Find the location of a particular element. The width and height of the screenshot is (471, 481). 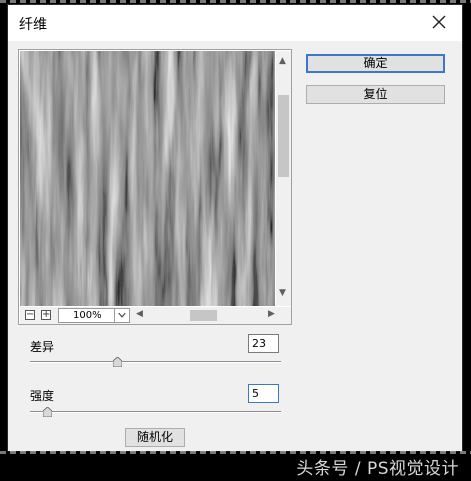

dialog-title: 纤维 is located at coordinates (33, 25).